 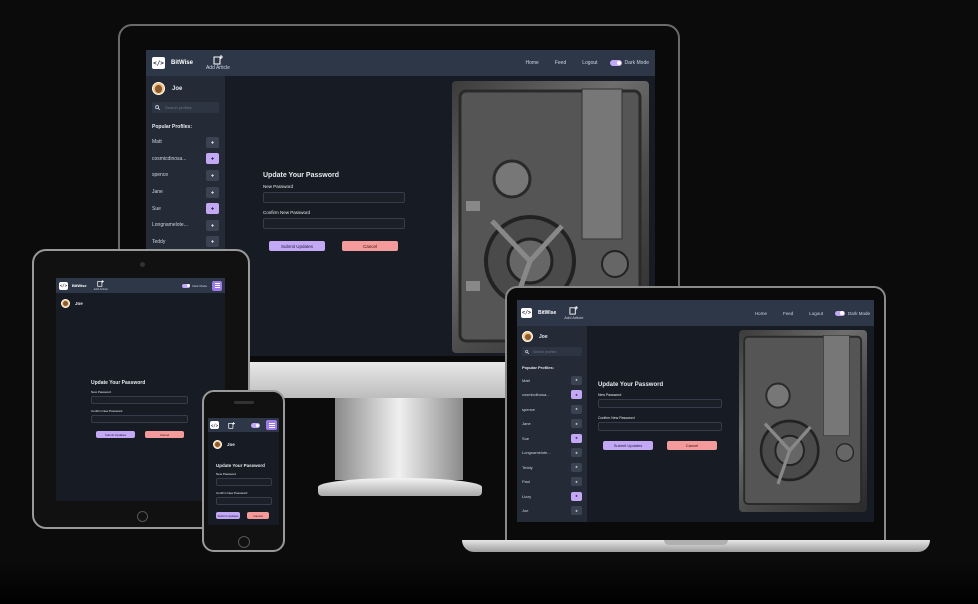 What do you see at coordinates (526, 482) in the screenshot?
I see `profile-name: Paul` at bounding box center [526, 482].